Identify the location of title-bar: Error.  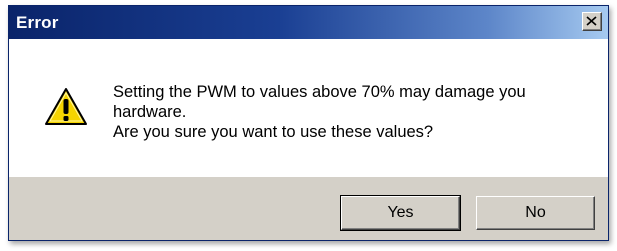
(308, 22).